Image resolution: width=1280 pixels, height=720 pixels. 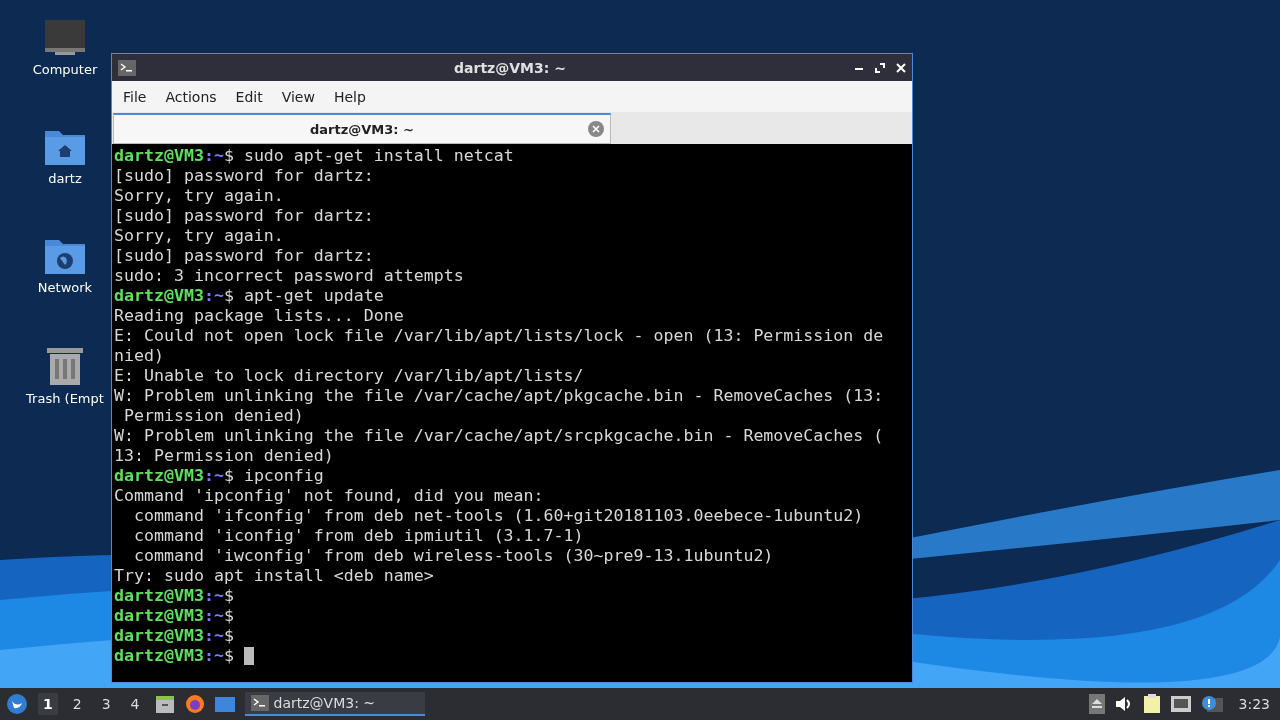 I want to click on tab-title: dartz@VM3: ~, so click(x=362, y=129).